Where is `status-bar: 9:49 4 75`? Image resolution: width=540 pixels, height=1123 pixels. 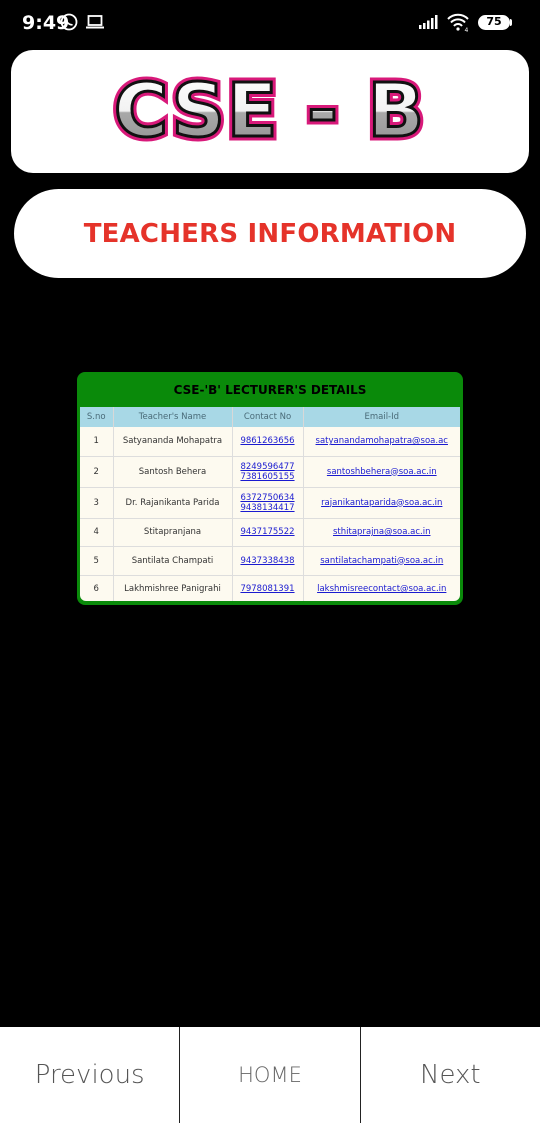 status-bar: 9:49 4 75 is located at coordinates (270, 23).